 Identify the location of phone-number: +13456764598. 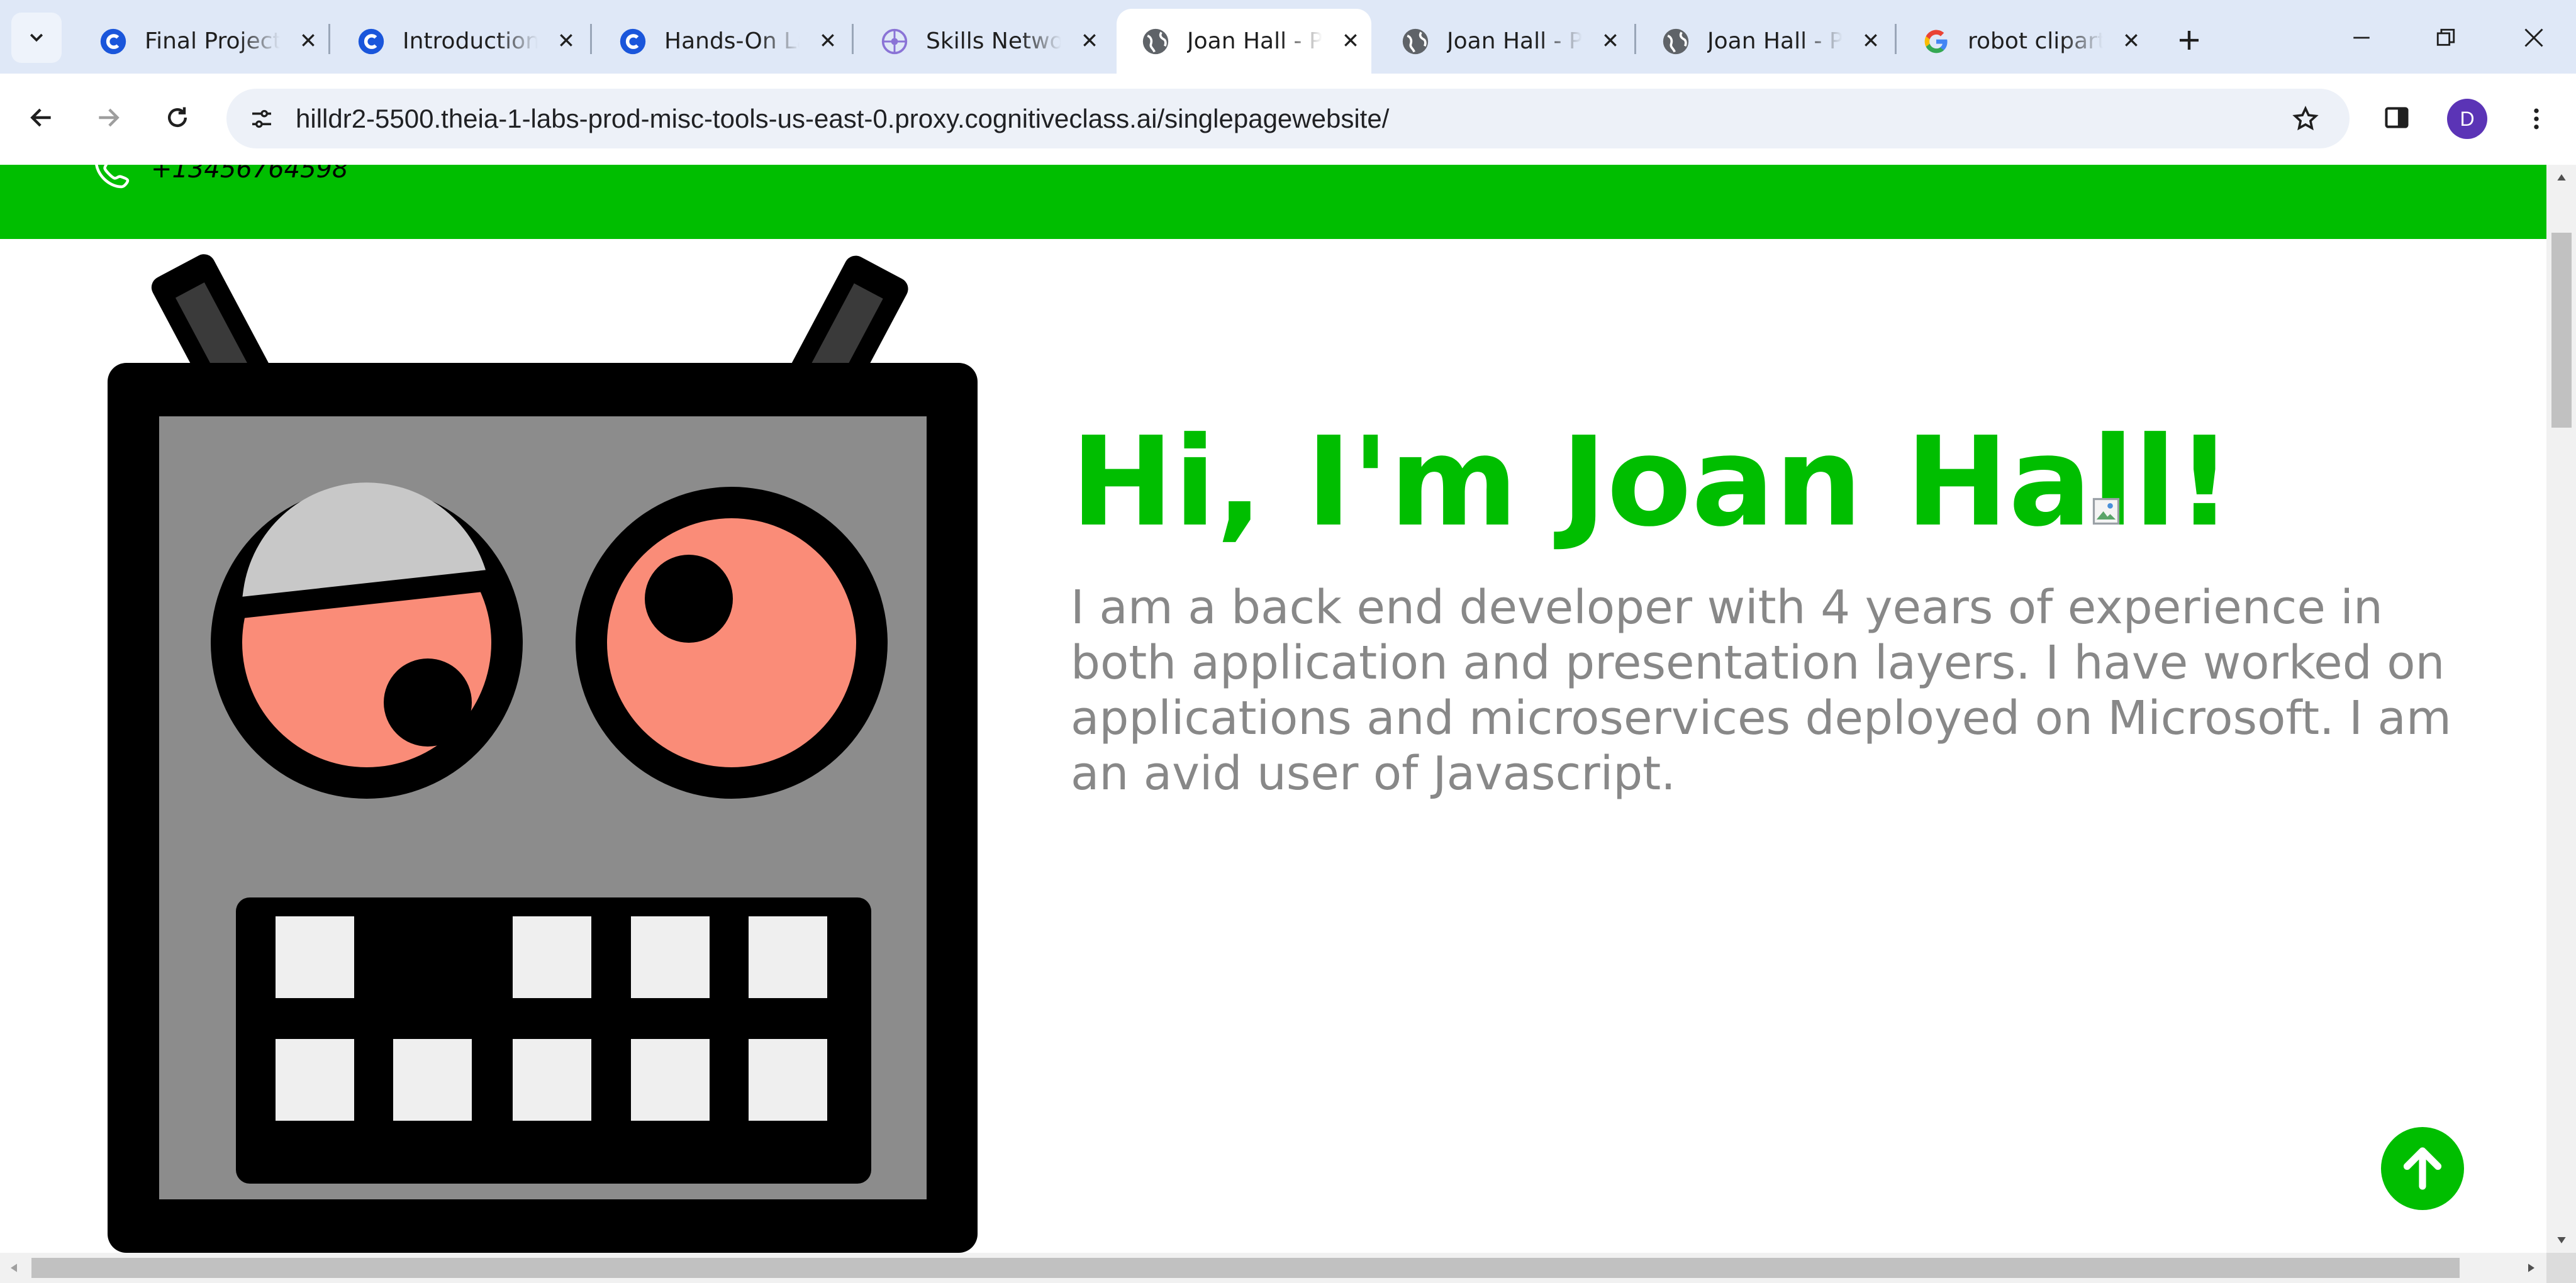
(249, 175).